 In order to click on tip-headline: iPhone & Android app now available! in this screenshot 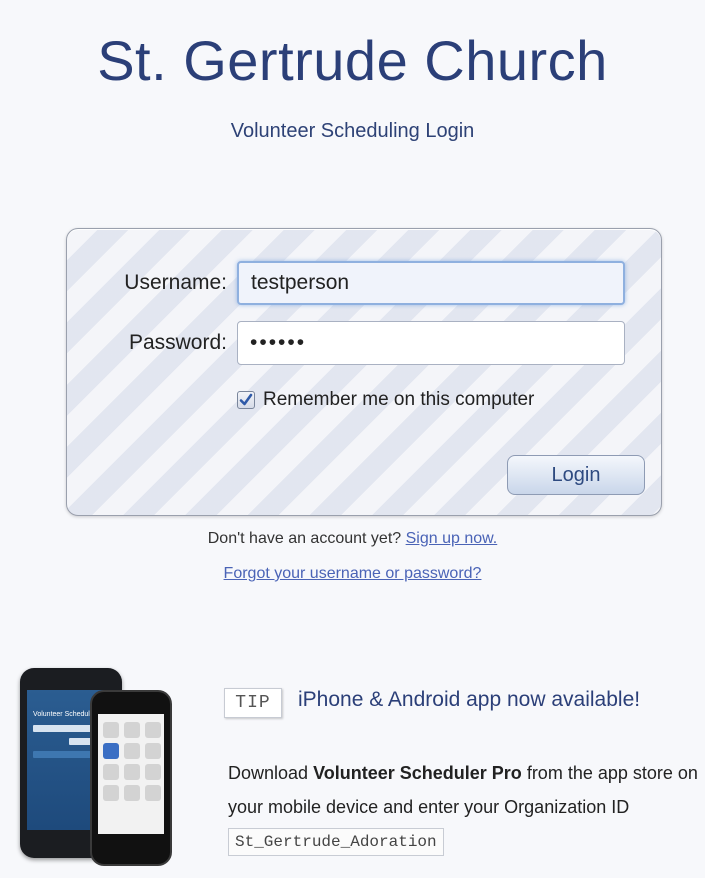, I will do `click(469, 699)`.